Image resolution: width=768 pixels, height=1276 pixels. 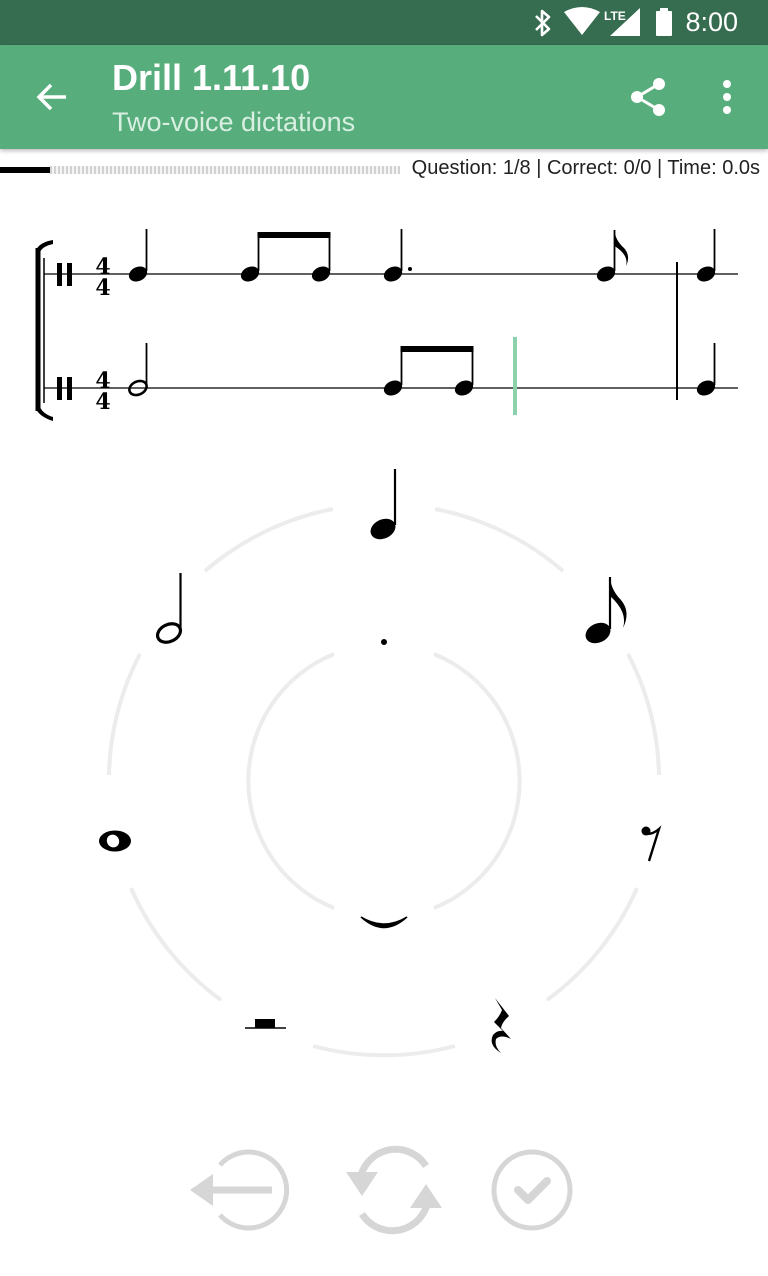 What do you see at coordinates (25, 170) in the screenshot?
I see `progress-fill` at bounding box center [25, 170].